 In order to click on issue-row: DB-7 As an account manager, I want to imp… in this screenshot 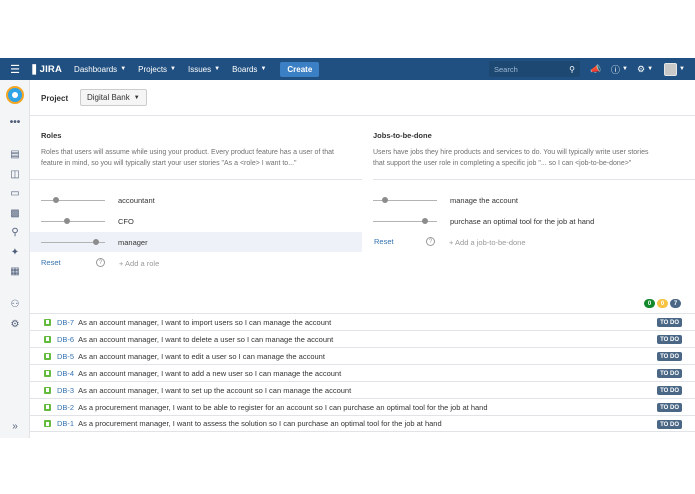, I will do `click(362, 321)`.